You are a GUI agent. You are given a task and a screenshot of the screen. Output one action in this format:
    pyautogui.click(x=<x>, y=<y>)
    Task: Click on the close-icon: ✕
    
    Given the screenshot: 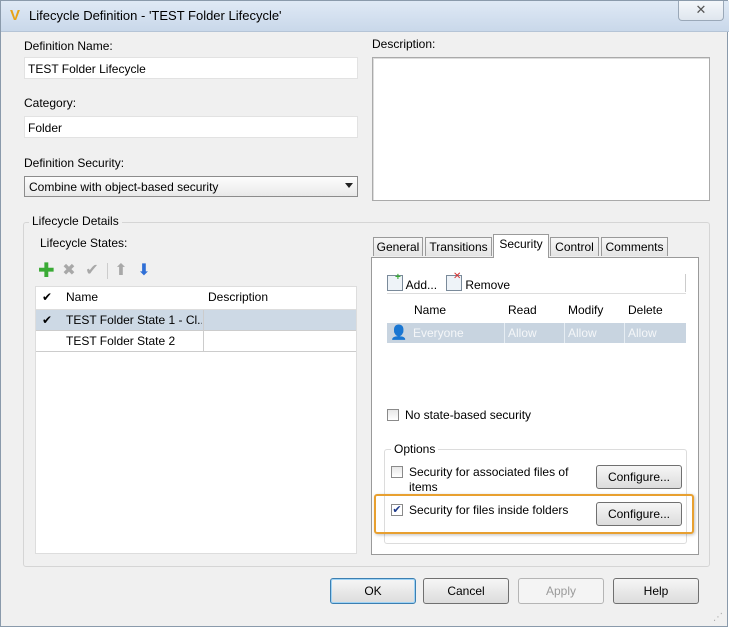 What is the action you would take?
    pyautogui.click(x=701, y=9)
    